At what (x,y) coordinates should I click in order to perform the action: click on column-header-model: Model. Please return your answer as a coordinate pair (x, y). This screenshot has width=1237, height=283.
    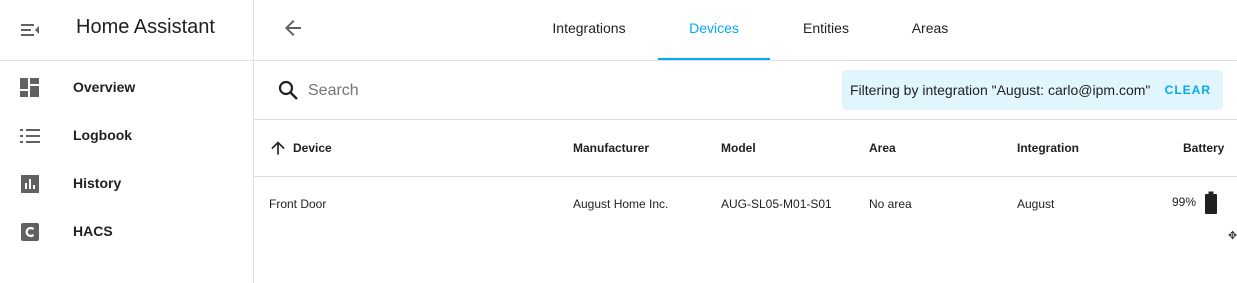
    Looking at the image, I should click on (738, 148).